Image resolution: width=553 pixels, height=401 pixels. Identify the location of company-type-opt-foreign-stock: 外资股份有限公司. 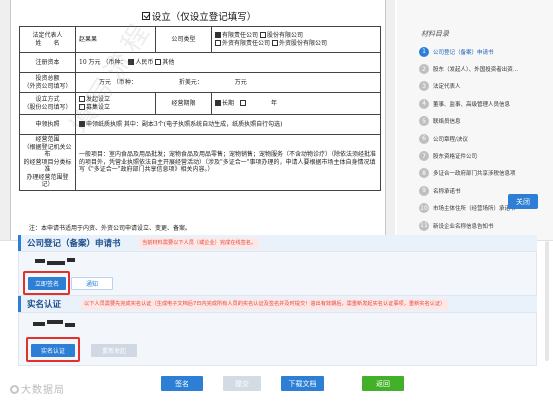
(302, 43).